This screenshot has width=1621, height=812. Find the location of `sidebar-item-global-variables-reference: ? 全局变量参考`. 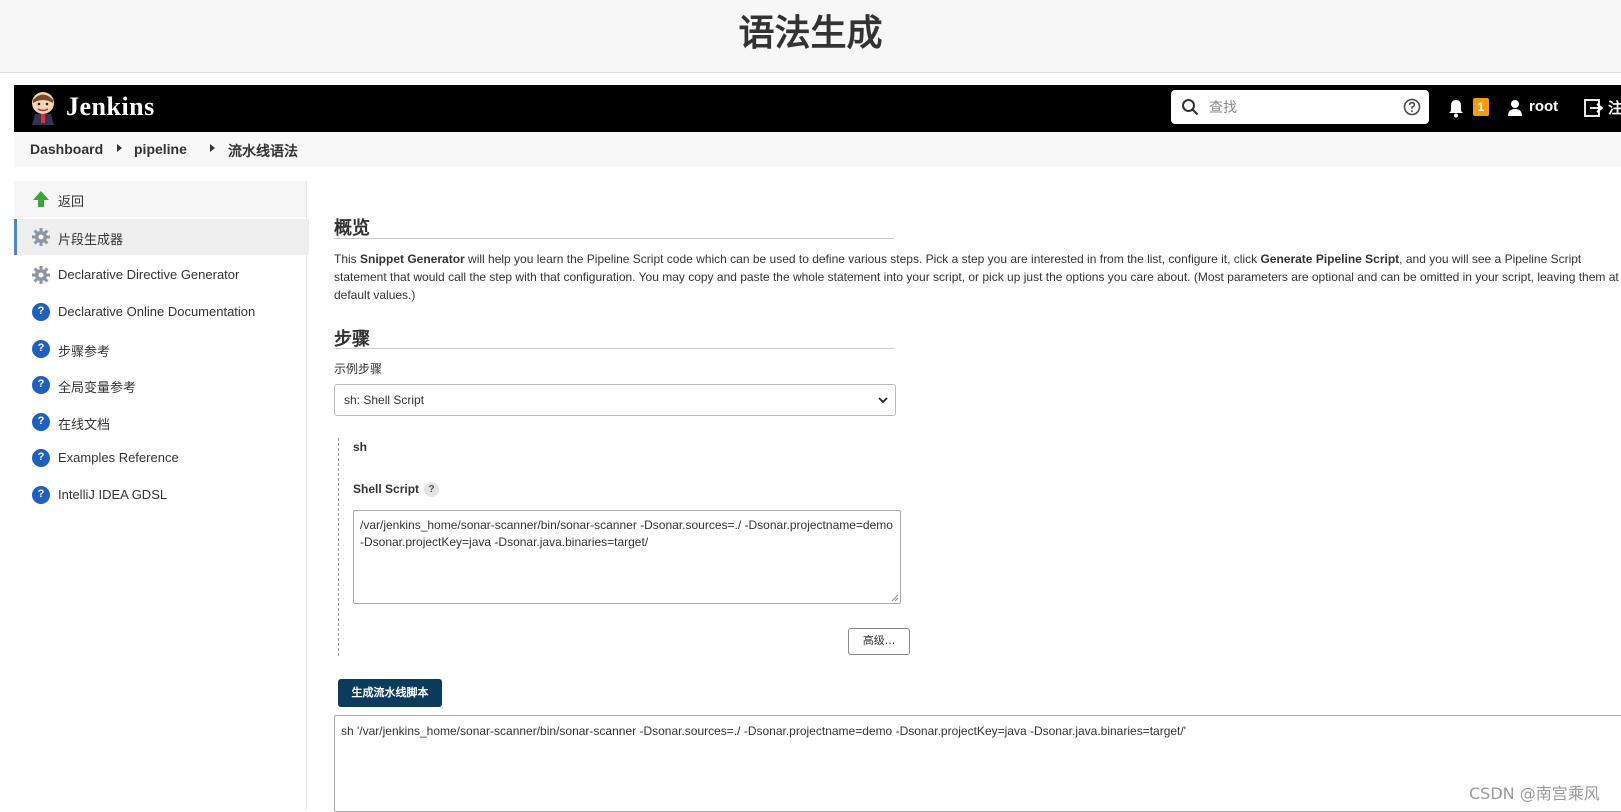

sidebar-item-global-variables-reference: ? 全局变量参考 is located at coordinates (160, 385).